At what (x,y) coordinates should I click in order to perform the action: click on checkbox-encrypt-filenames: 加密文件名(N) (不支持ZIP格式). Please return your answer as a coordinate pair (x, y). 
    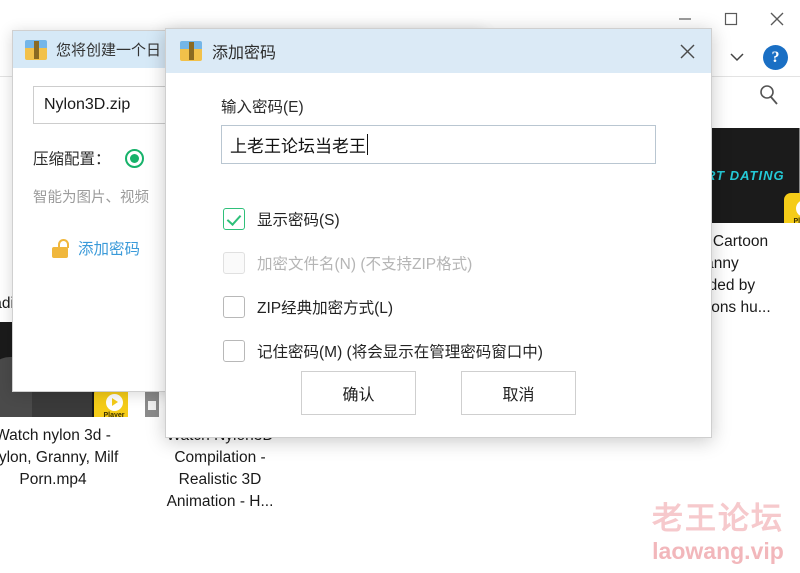
    Looking at the image, I should click on (453, 263).